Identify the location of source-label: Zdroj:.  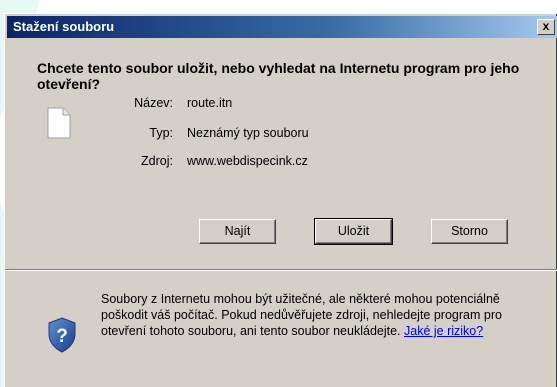
(157, 161).